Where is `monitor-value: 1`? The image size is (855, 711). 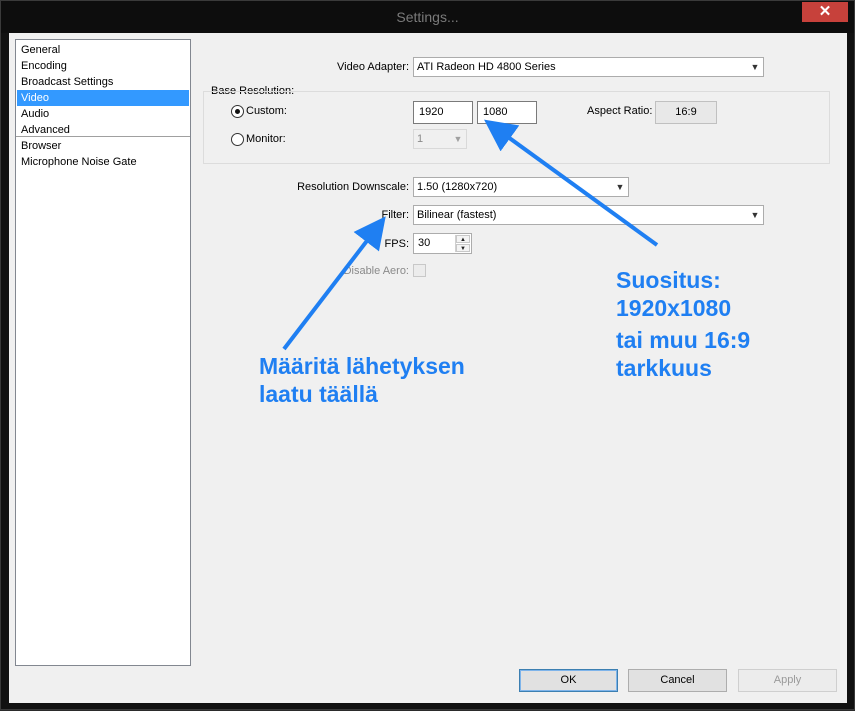 monitor-value: 1 is located at coordinates (420, 139).